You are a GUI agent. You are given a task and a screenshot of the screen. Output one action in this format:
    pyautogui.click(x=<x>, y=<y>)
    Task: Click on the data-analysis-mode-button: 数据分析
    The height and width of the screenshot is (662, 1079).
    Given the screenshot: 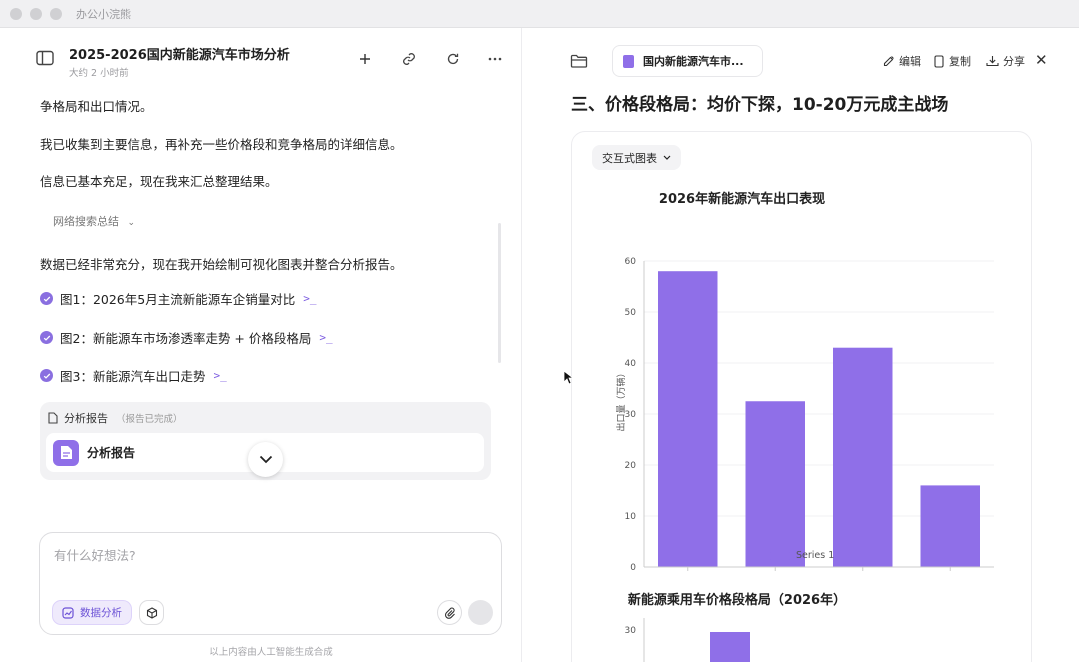 What is the action you would take?
    pyautogui.click(x=92, y=612)
    